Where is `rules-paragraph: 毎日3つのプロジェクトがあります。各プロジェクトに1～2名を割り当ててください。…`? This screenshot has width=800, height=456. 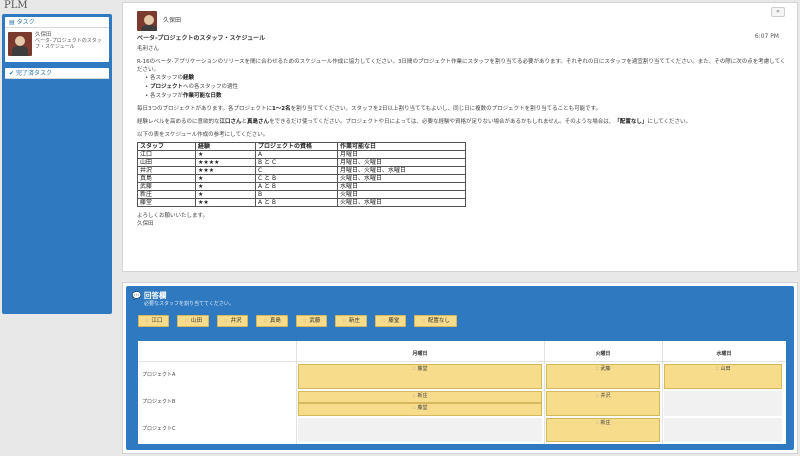 rules-paragraph: 毎日3つのプロジェクトがあります。各プロジェクトに1～2名を割り当ててください。… is located at coordinates (369, 109).